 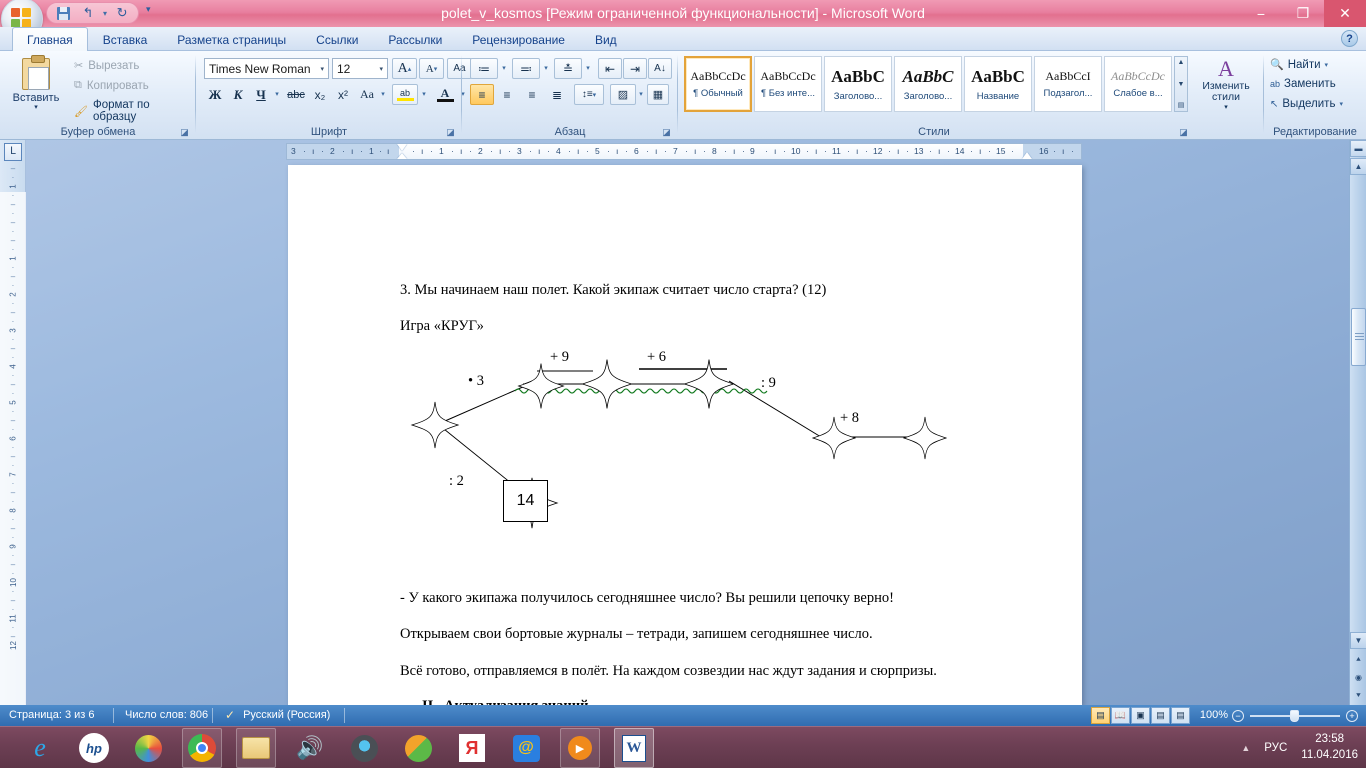 What do you see at coordinates (1345, 13) in the screenshot?
I see `close-button: ✕` at bounding box center [1345, 13].